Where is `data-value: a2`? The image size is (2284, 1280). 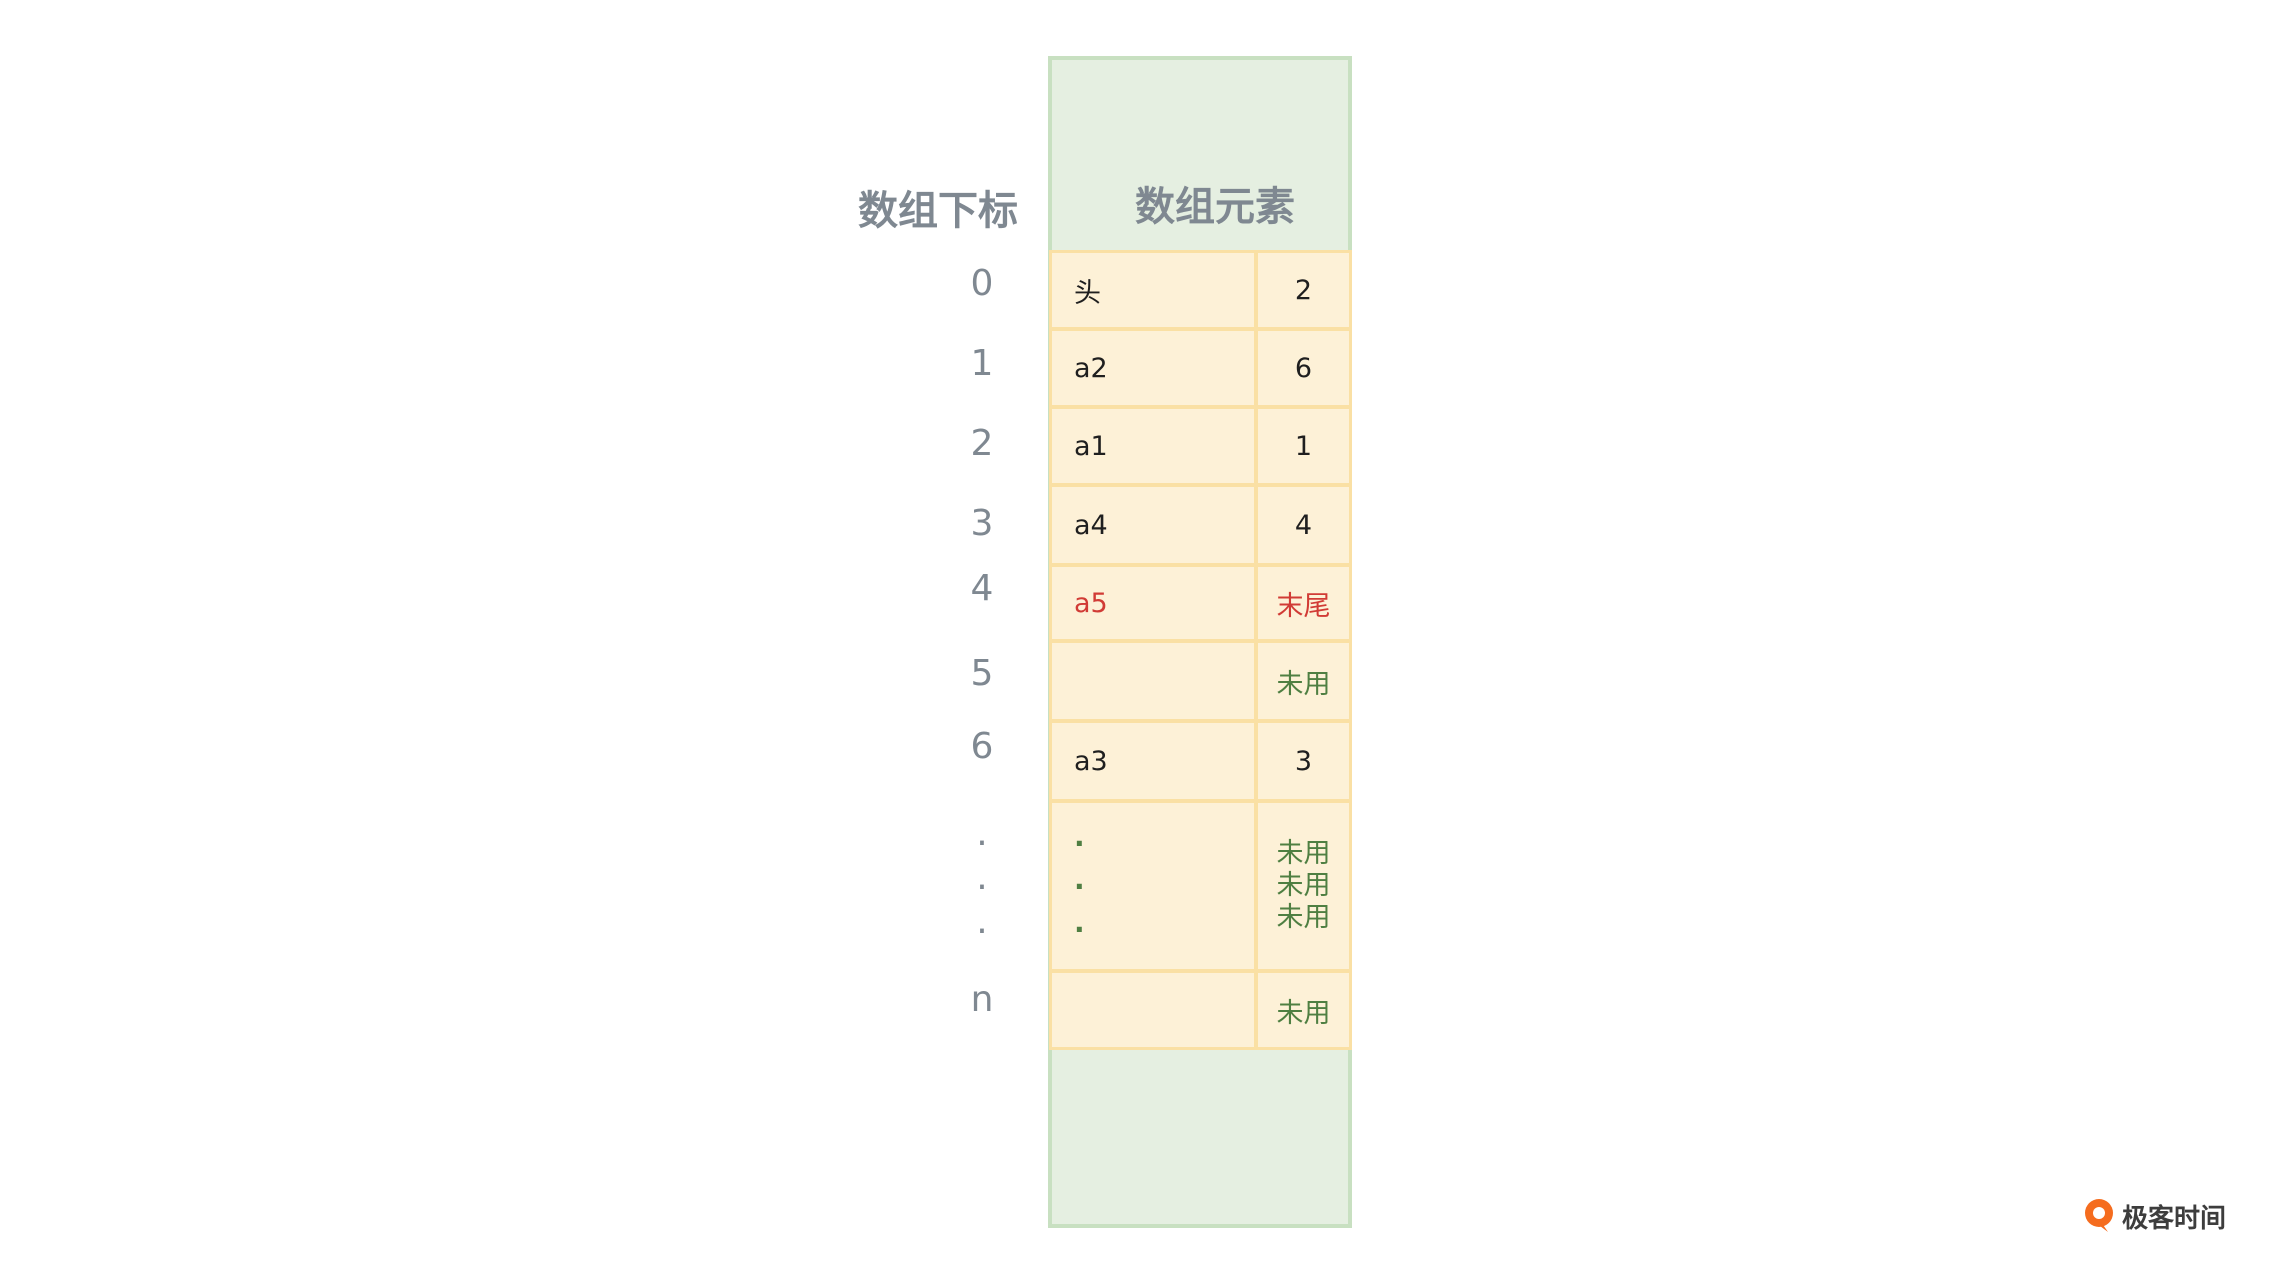 data-value: a2 is located at coordinates (1091, 368).